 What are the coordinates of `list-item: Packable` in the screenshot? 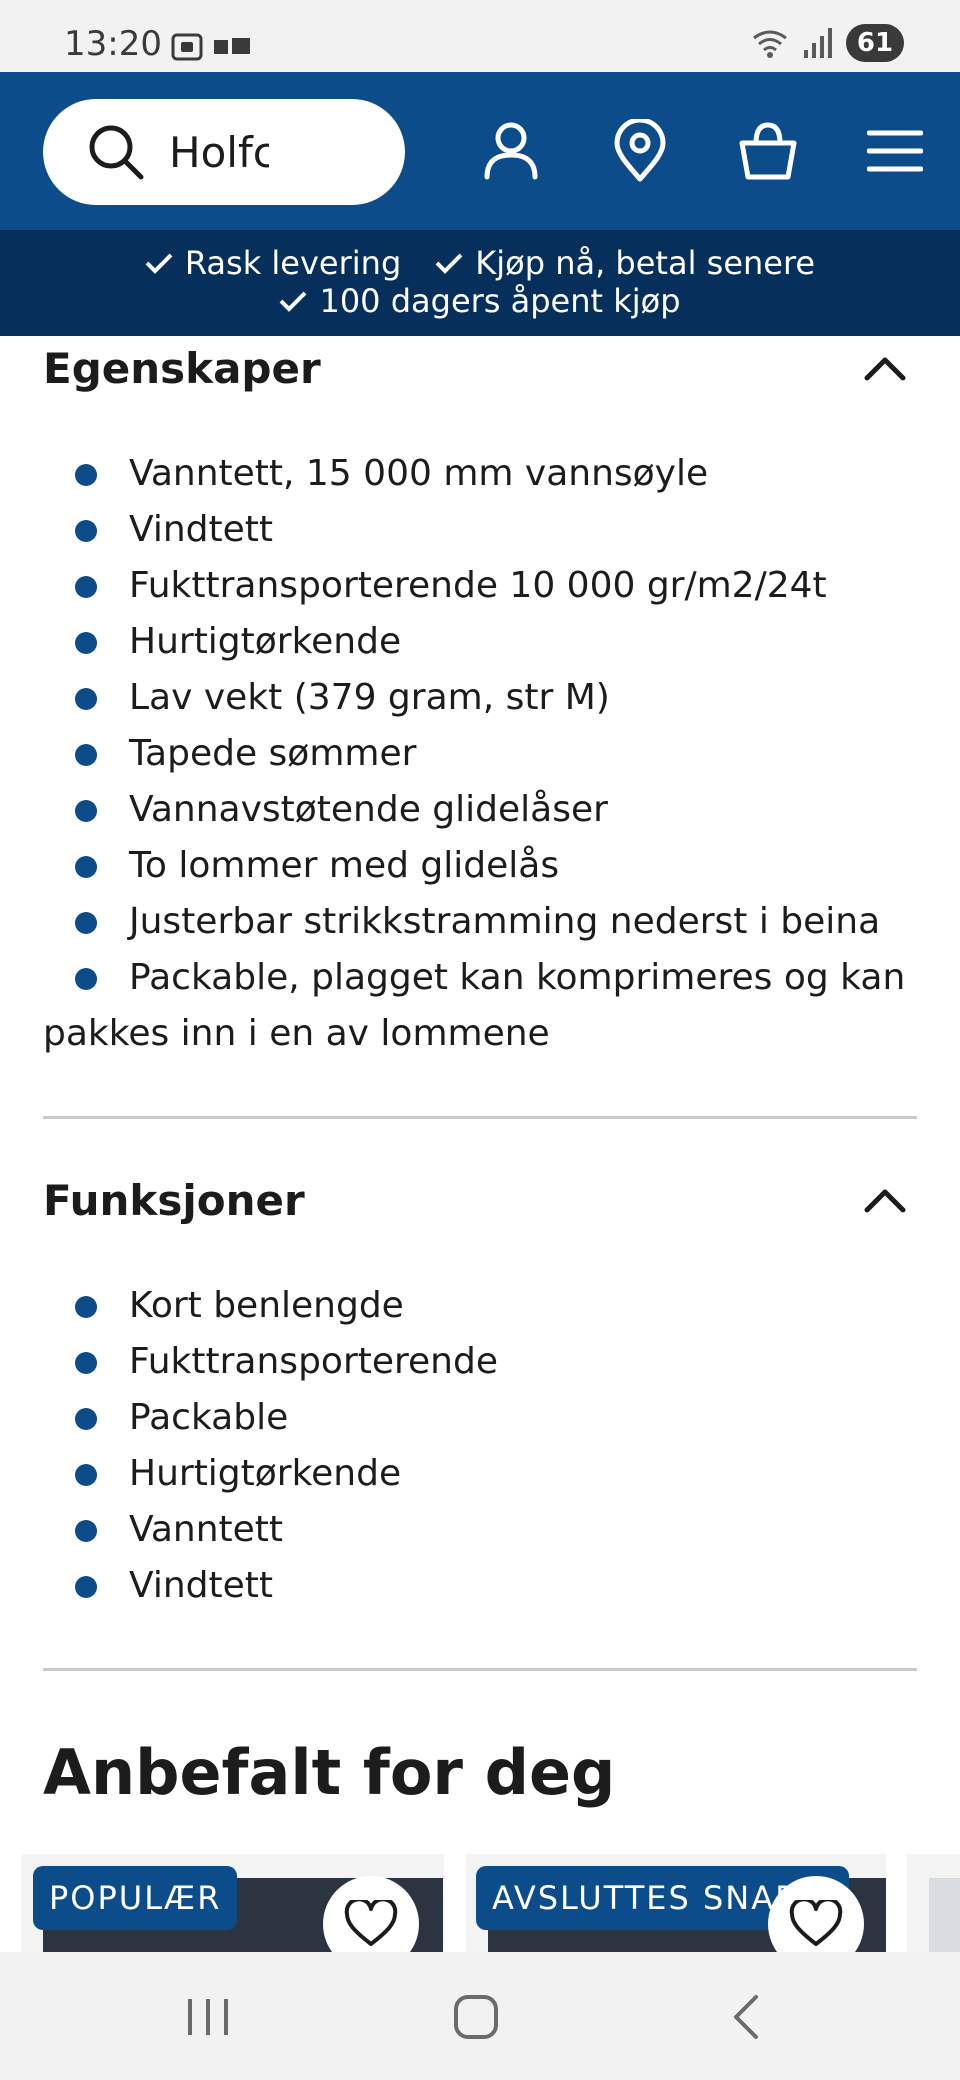 It's located at (480, 1418).